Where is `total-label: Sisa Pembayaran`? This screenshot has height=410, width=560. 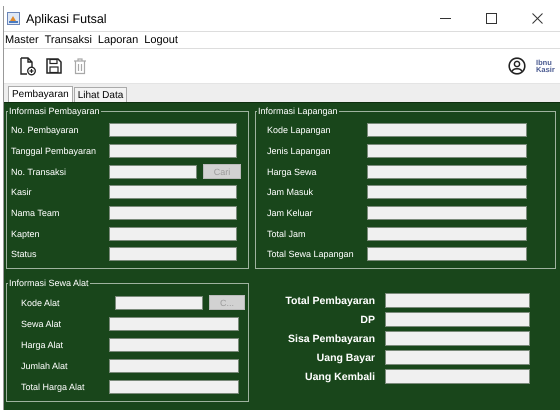 total-label: Sisa Pembayaran is located at coordinates (331, 338).